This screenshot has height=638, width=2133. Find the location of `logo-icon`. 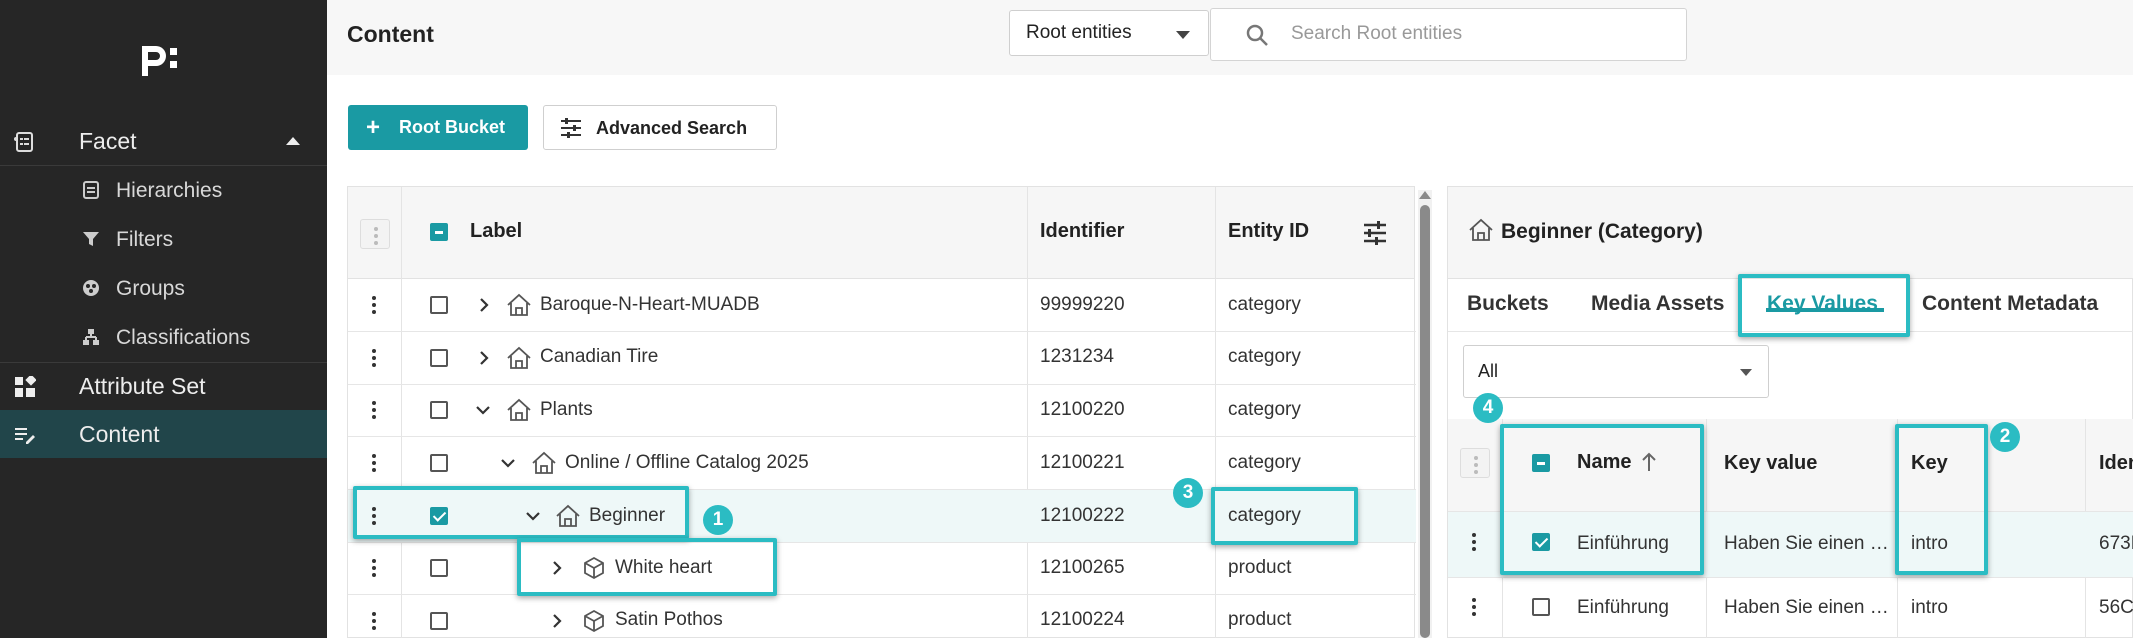

logo-icon is located at coordinates (159, 61).